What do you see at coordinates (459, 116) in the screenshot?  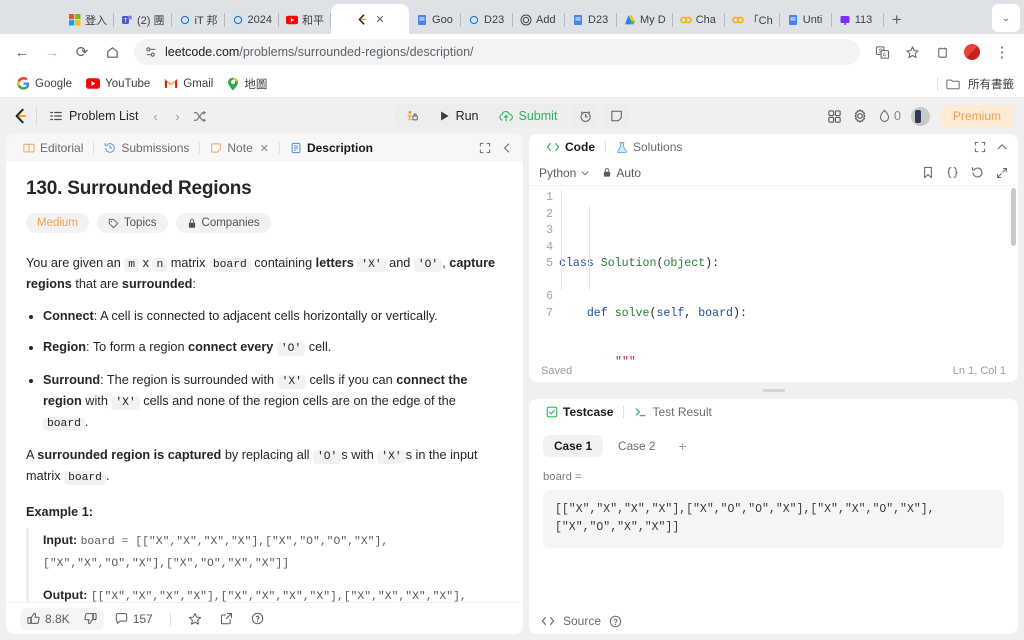 I see `run-button: Run` at bounding box center [459, 116].